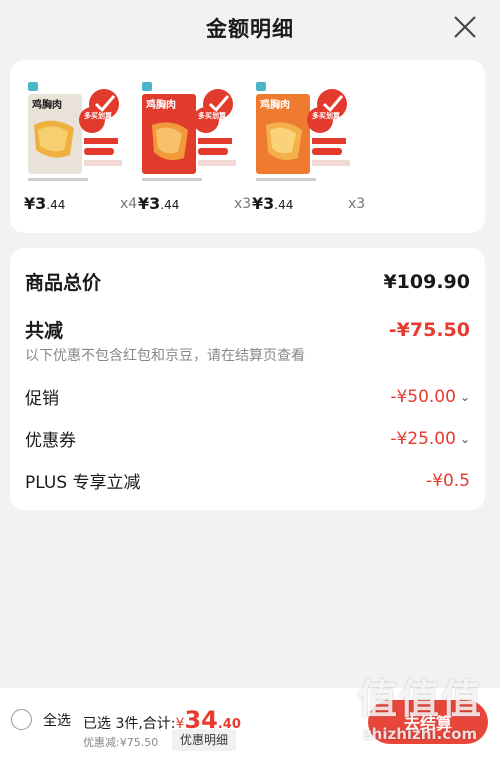  What do you see at coordinates (465, 27) in the screenshot?
I see `close-icon` at bounding box center [465, 27].